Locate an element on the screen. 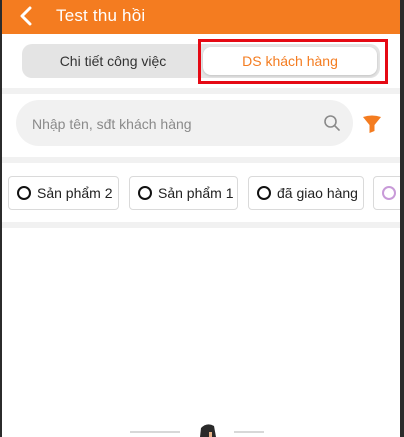 Image resolution: width=404 pixels, height=437 pixels. empty-state-illustration is located at coordinates (197, 430).